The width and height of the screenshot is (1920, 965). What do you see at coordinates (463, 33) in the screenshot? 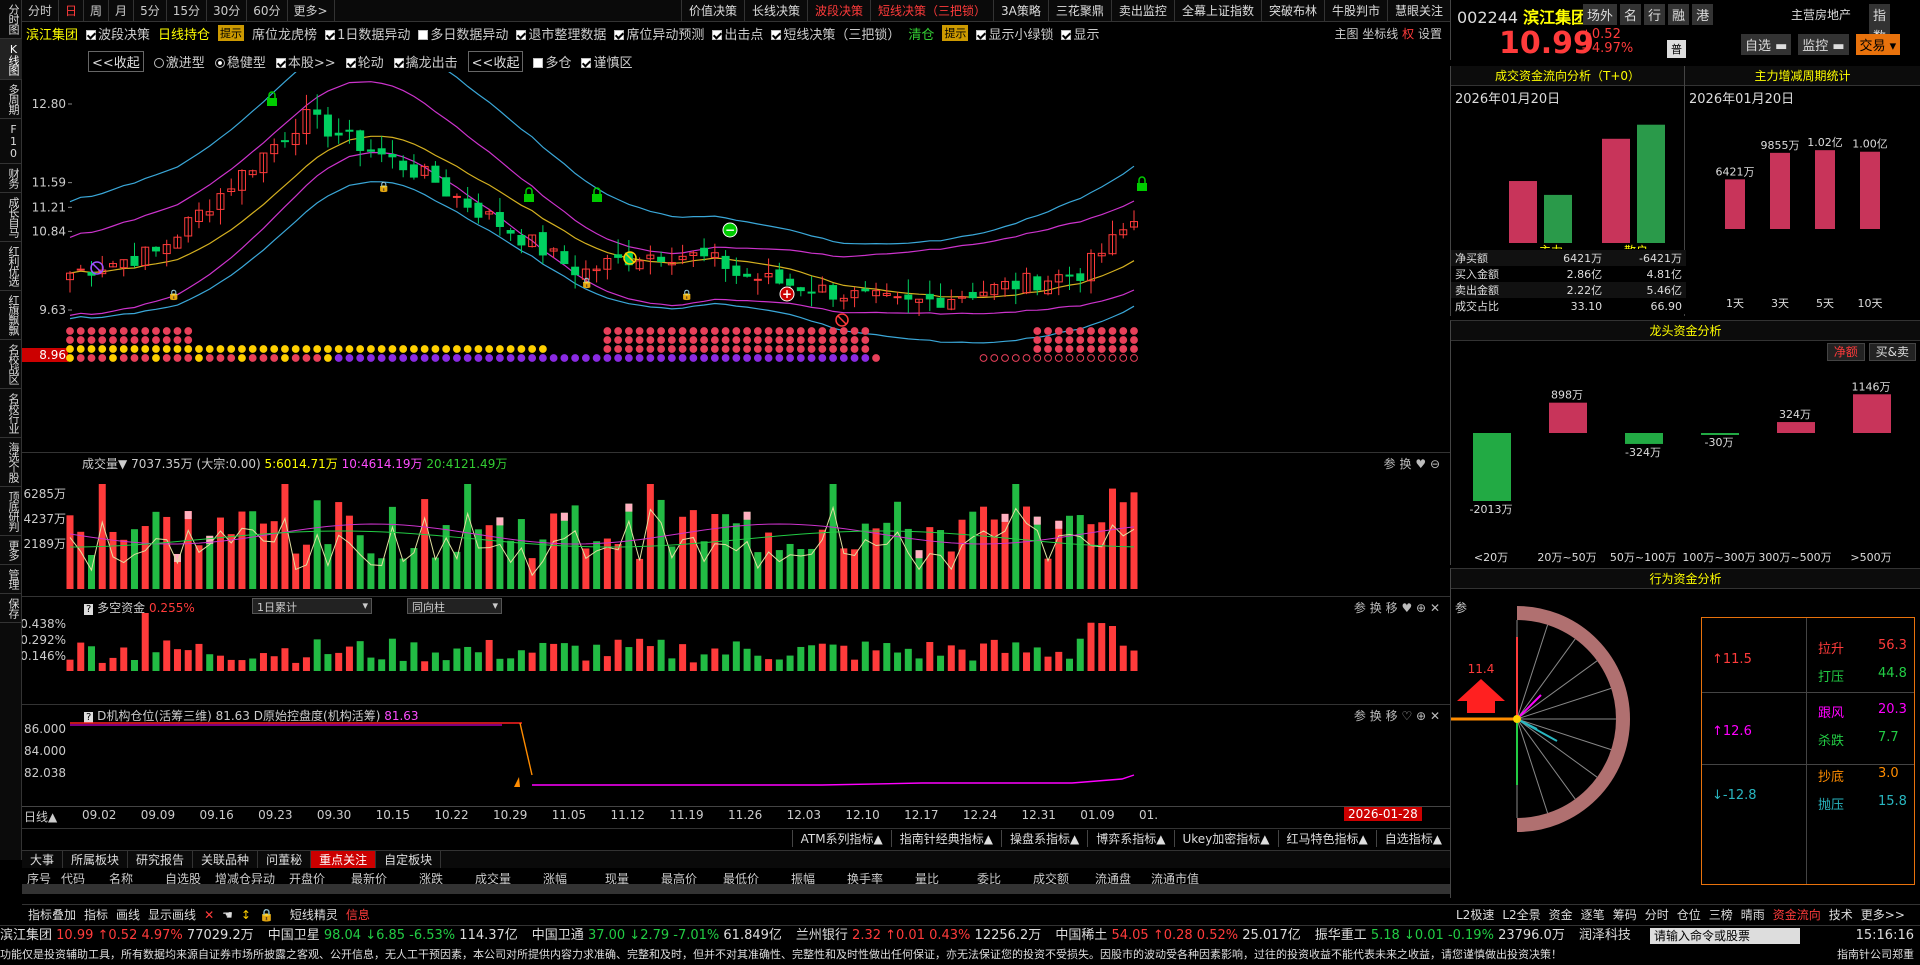
I see `option-multiday: 多日数据异动` at bounding box center [463, 33].